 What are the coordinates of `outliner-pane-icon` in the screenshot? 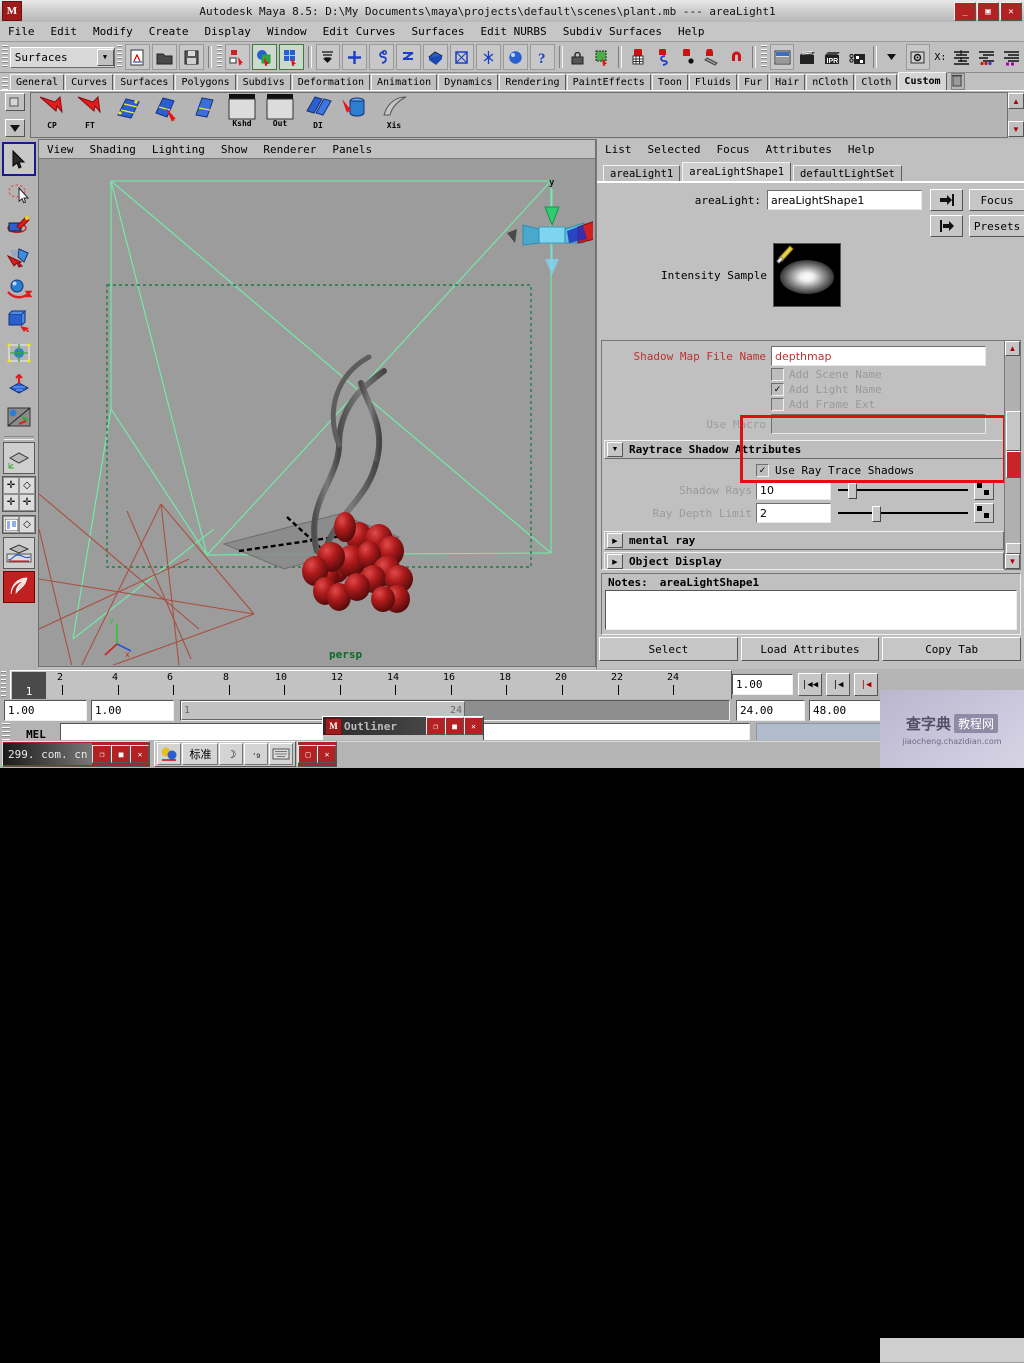 It's located at (11, 524).